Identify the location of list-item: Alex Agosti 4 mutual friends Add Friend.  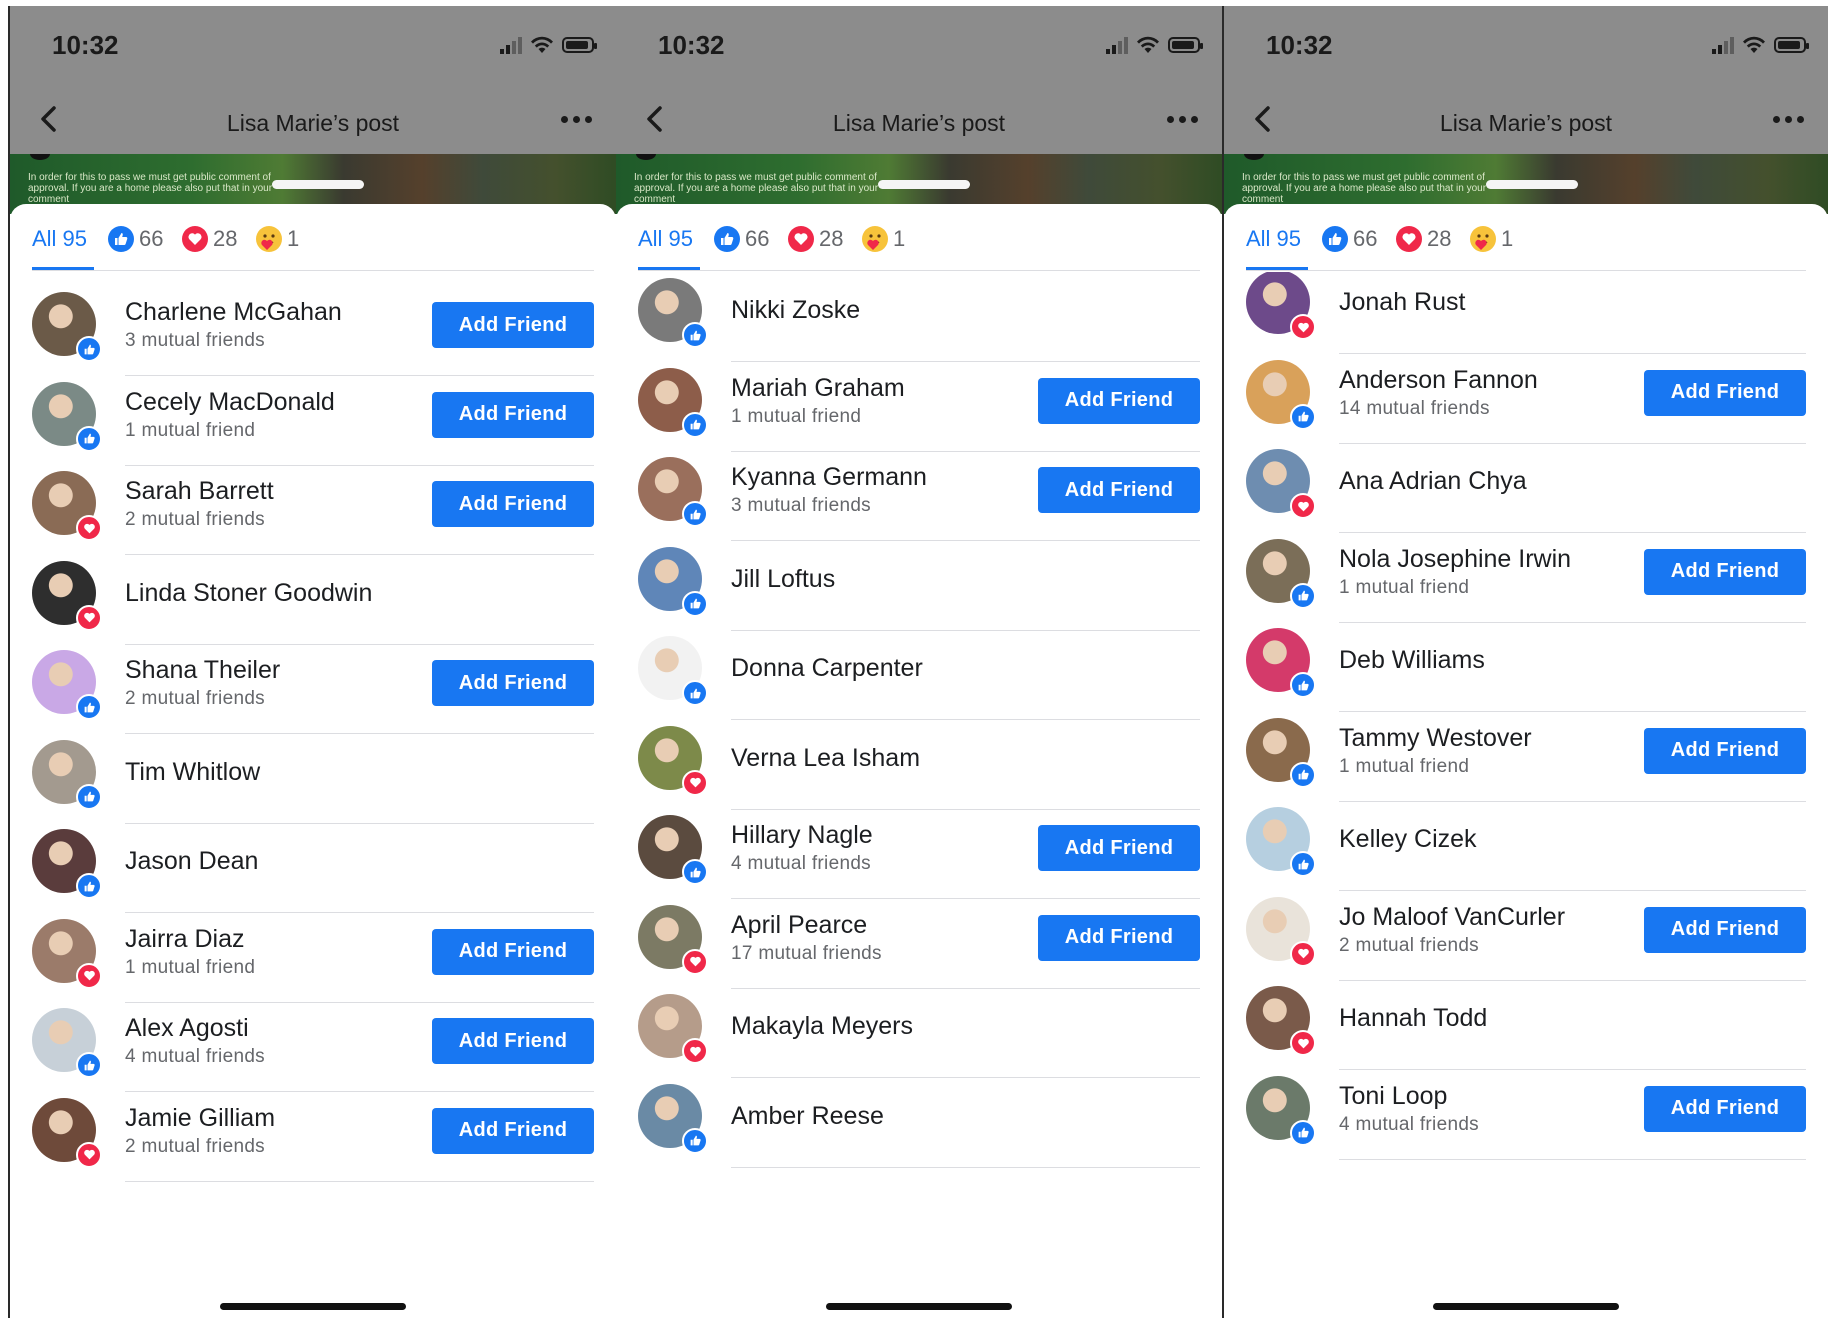
(313, 1040).